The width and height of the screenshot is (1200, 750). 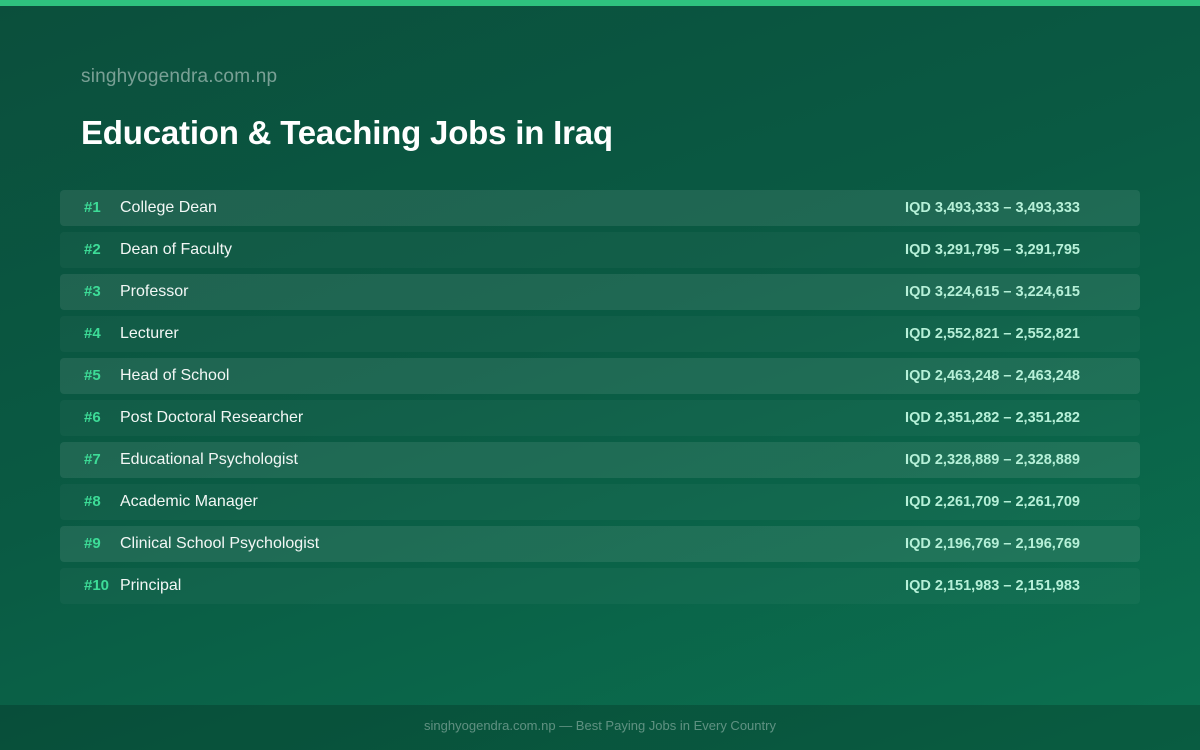 I want to click on top-accent-bar, so click(x=600, y=3).